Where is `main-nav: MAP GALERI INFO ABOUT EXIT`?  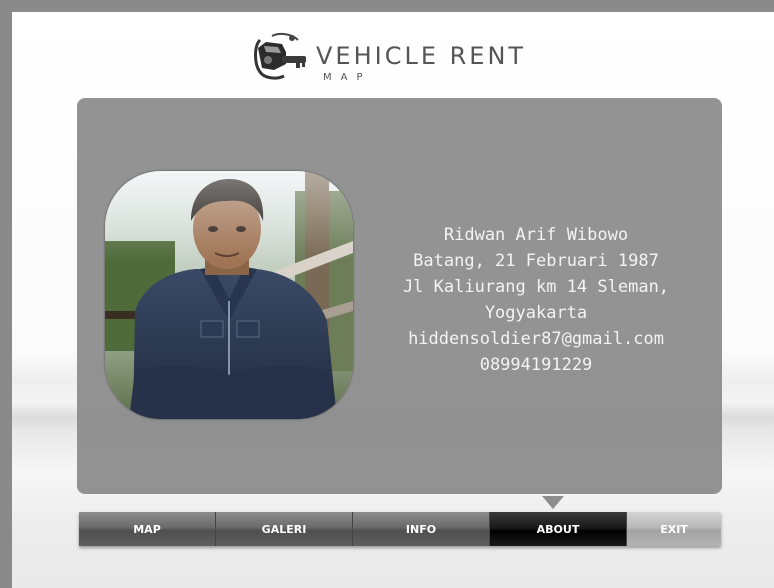 main-nav: MAP GALERI INFO ABOUT EXIT is located at coordinates (400, 529).